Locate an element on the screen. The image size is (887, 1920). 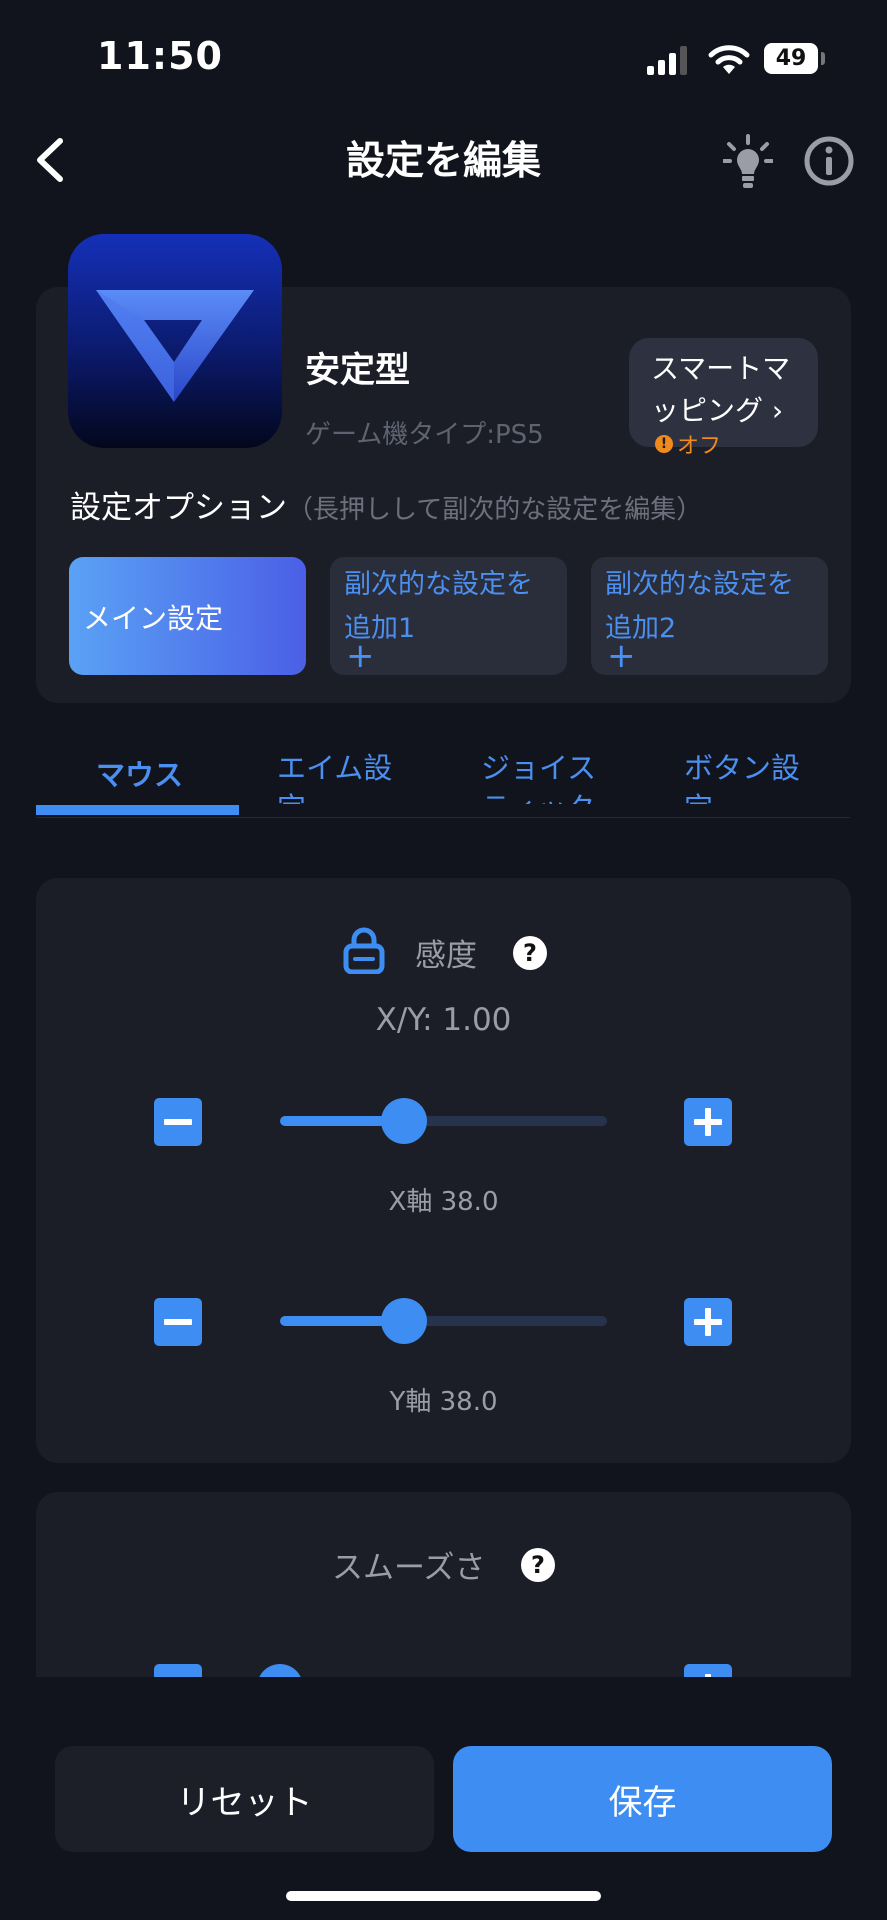
main-config-button: メイン設定 is located at coordinates (187, 616).